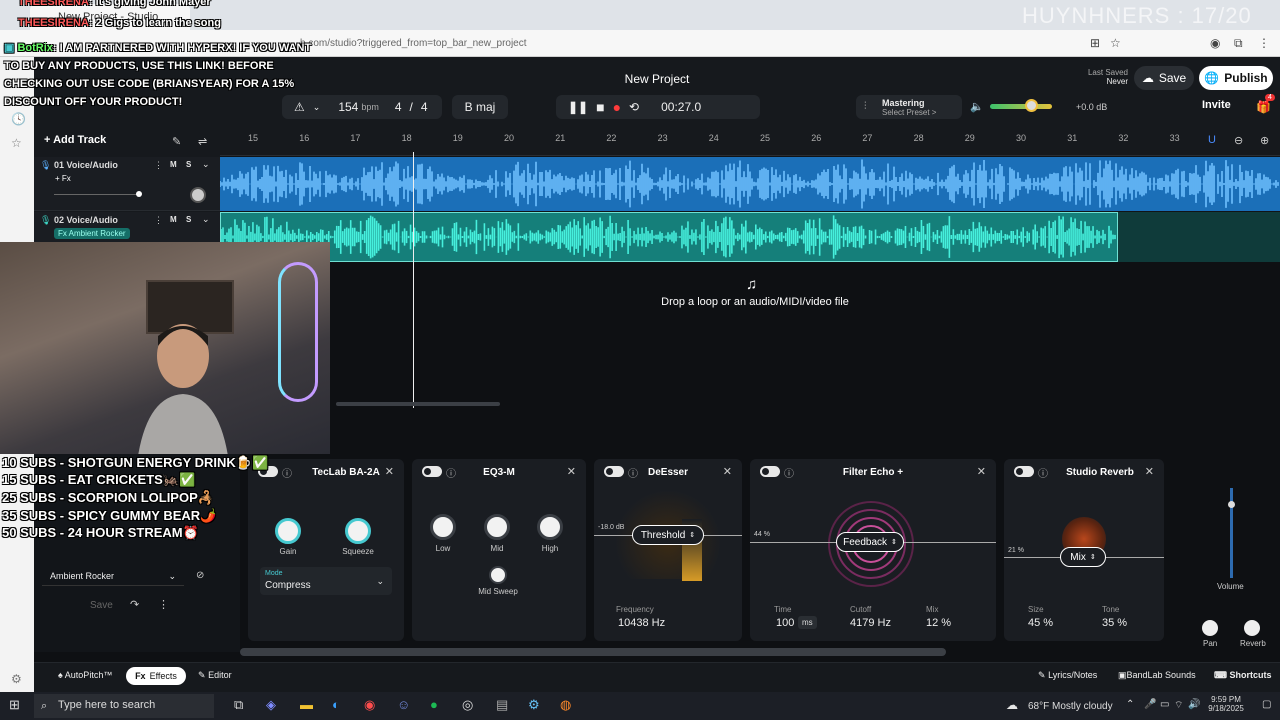 This screenshot has width=1280, height=720. Describe the element at coordinates (977, 106) in the screenshot. I see `speaker-icon: 🔈` at that location.